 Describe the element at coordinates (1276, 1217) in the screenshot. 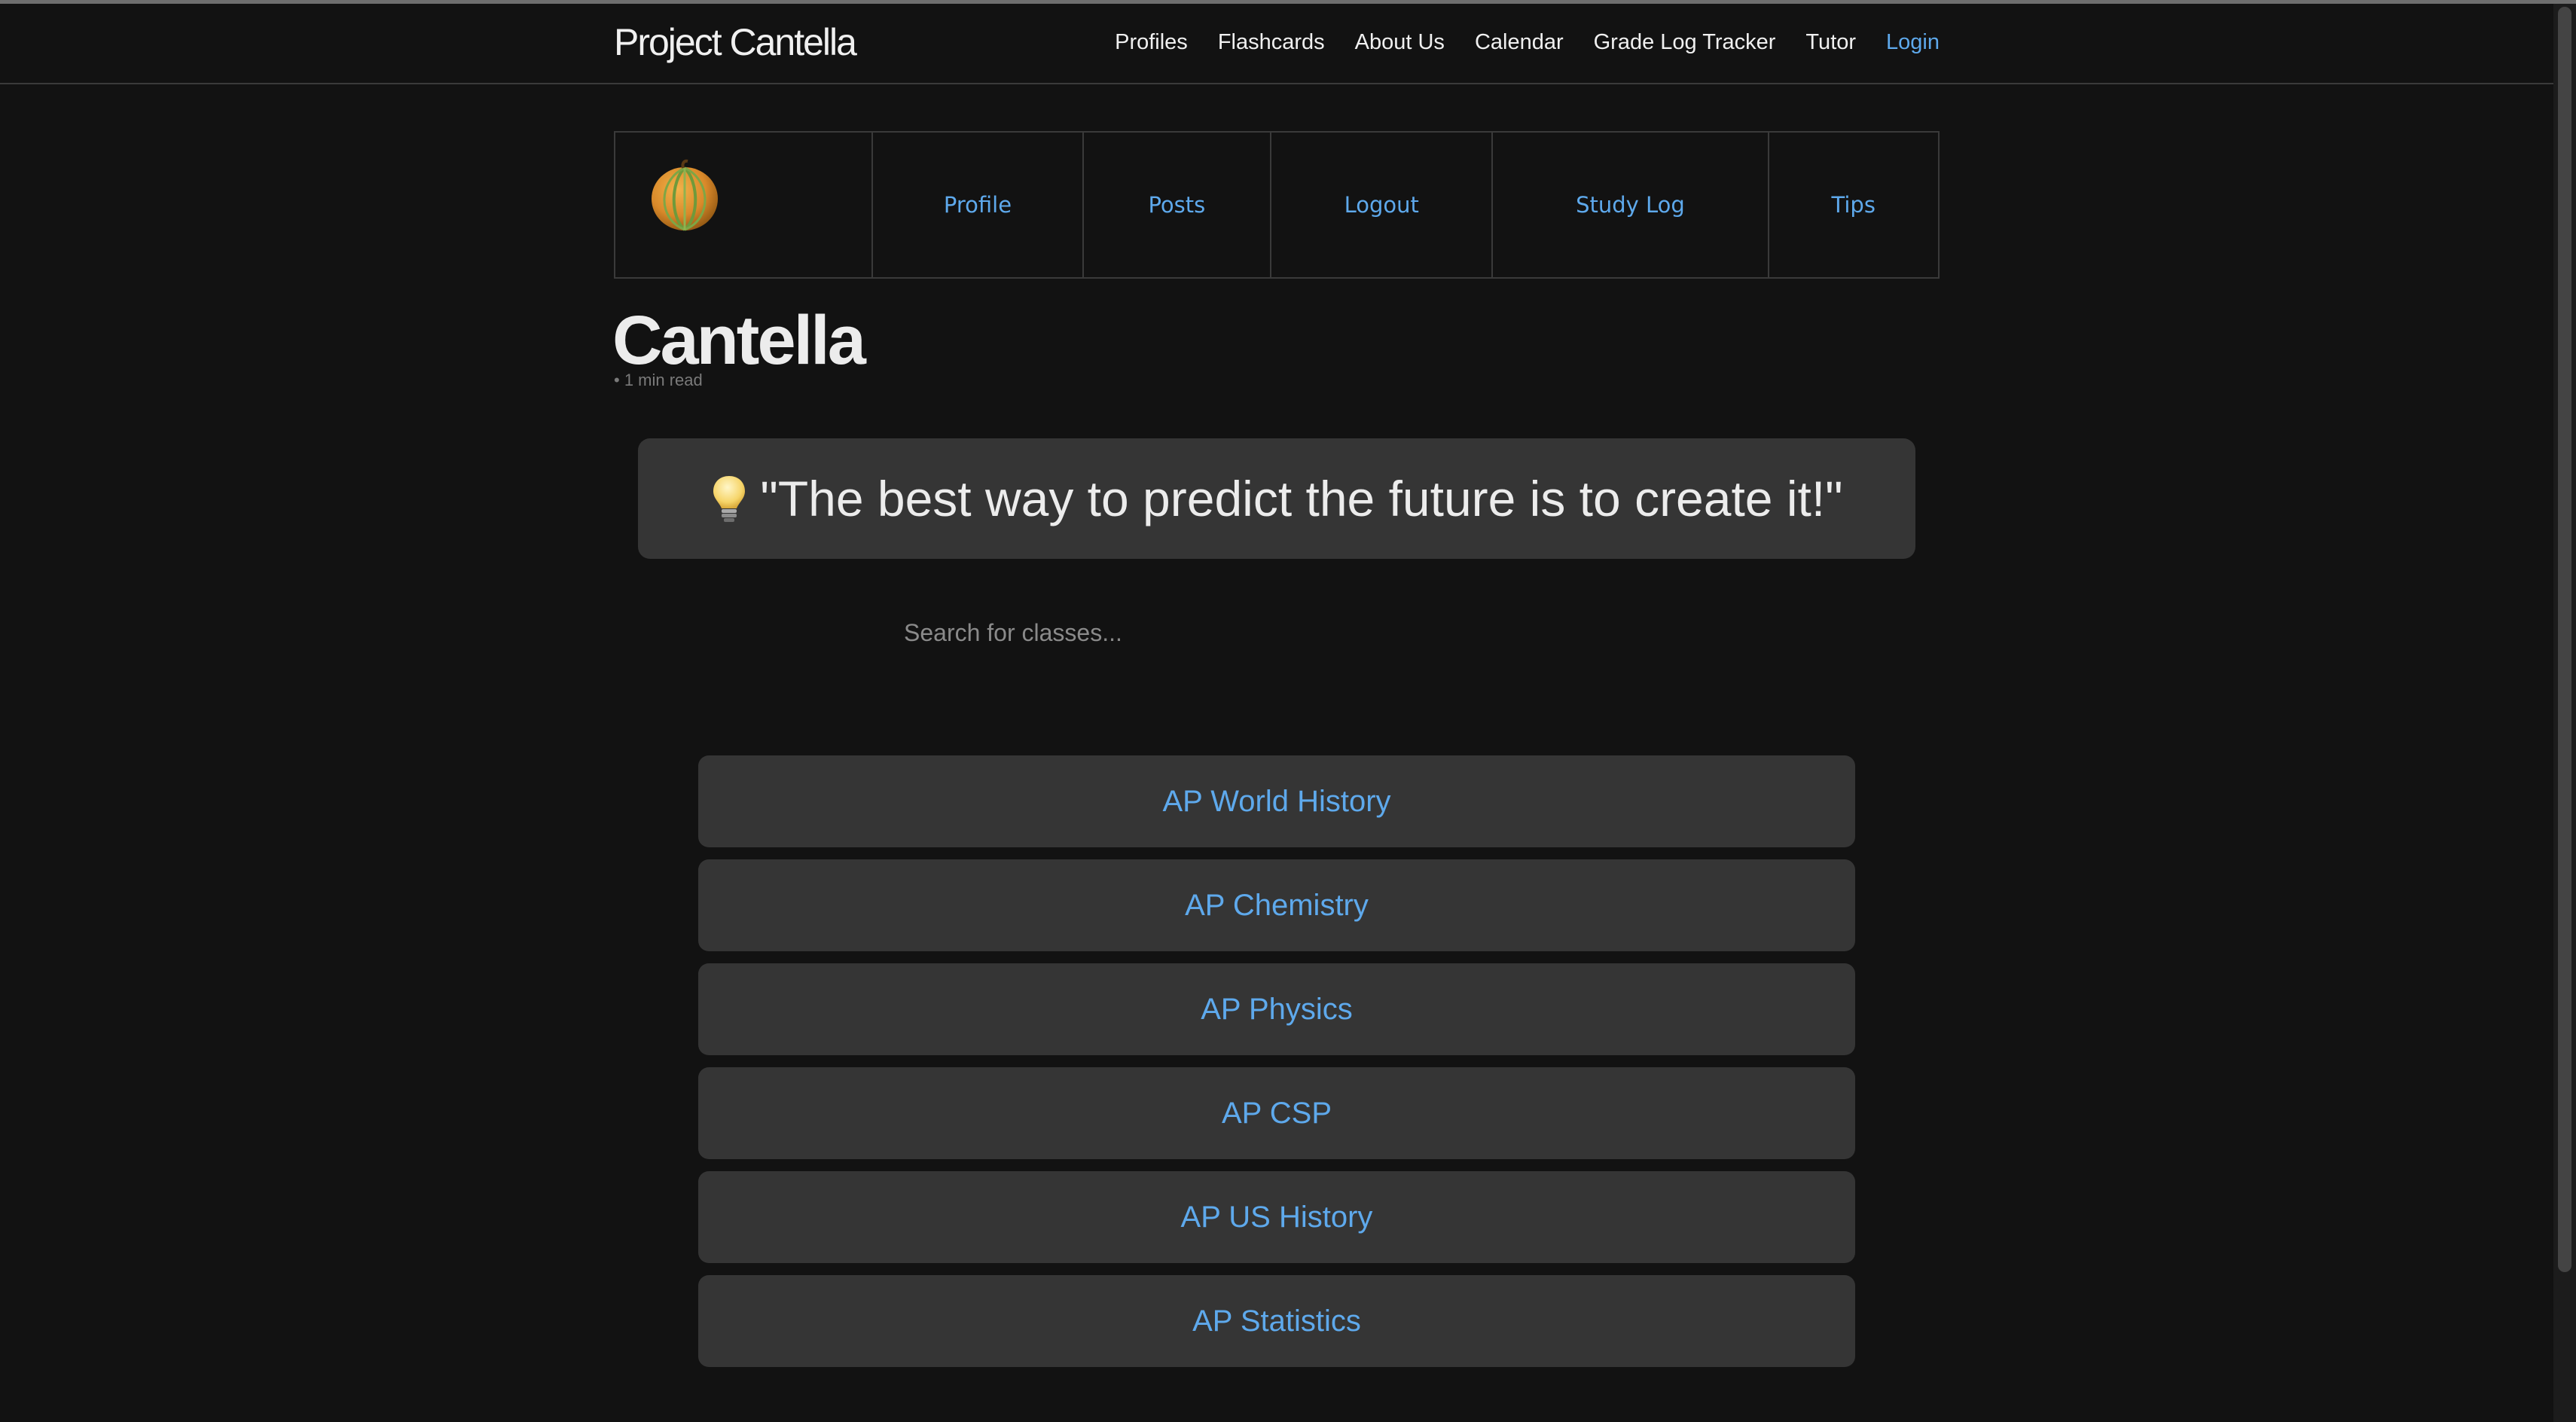

I see `class-item-ap-us-history: AP US History` at that location.